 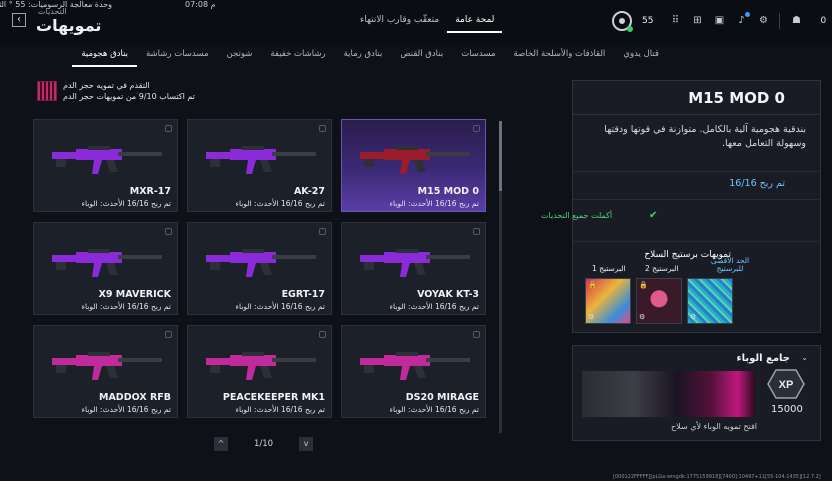 What do you see at coordinates (221, 444) in the screenshot?
I see `page-up-button: ^` at bounding box center [221, 444].